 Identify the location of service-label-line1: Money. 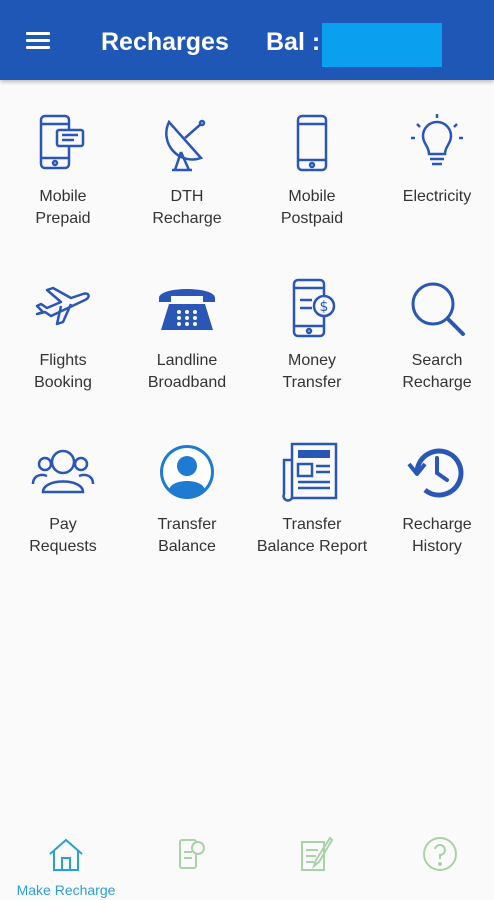
(312, 360).